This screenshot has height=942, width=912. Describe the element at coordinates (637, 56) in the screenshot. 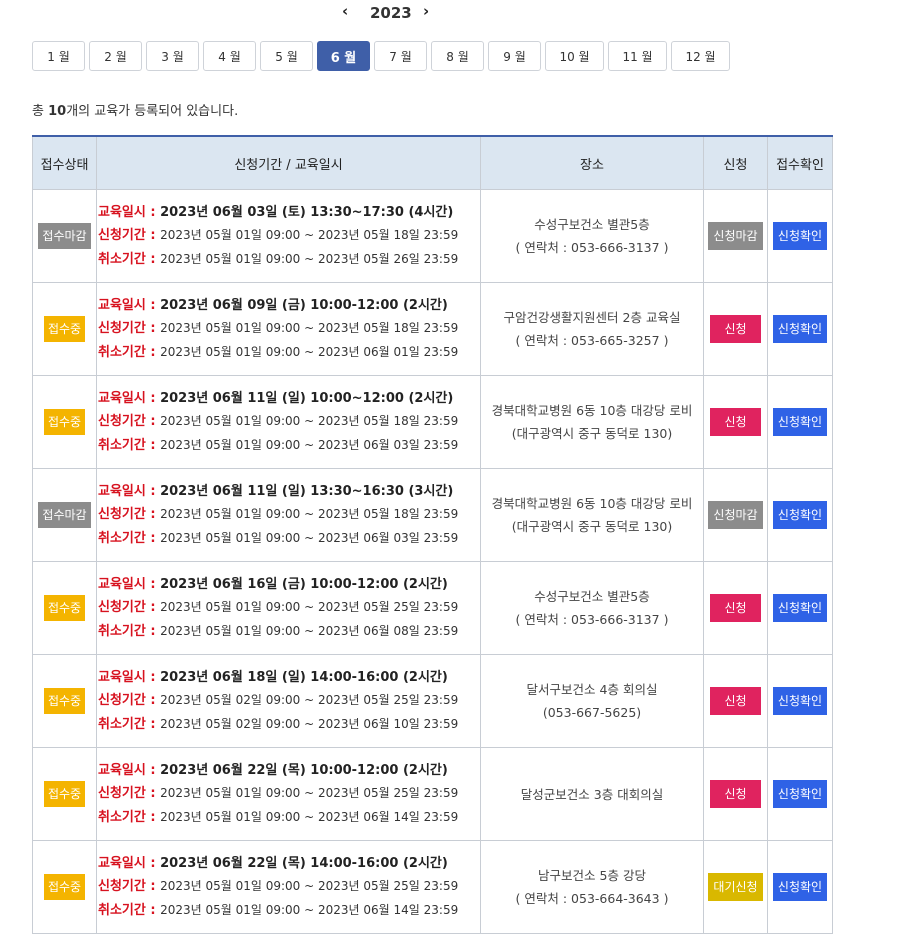

I see `month-tab-11: 11 월` at that location.